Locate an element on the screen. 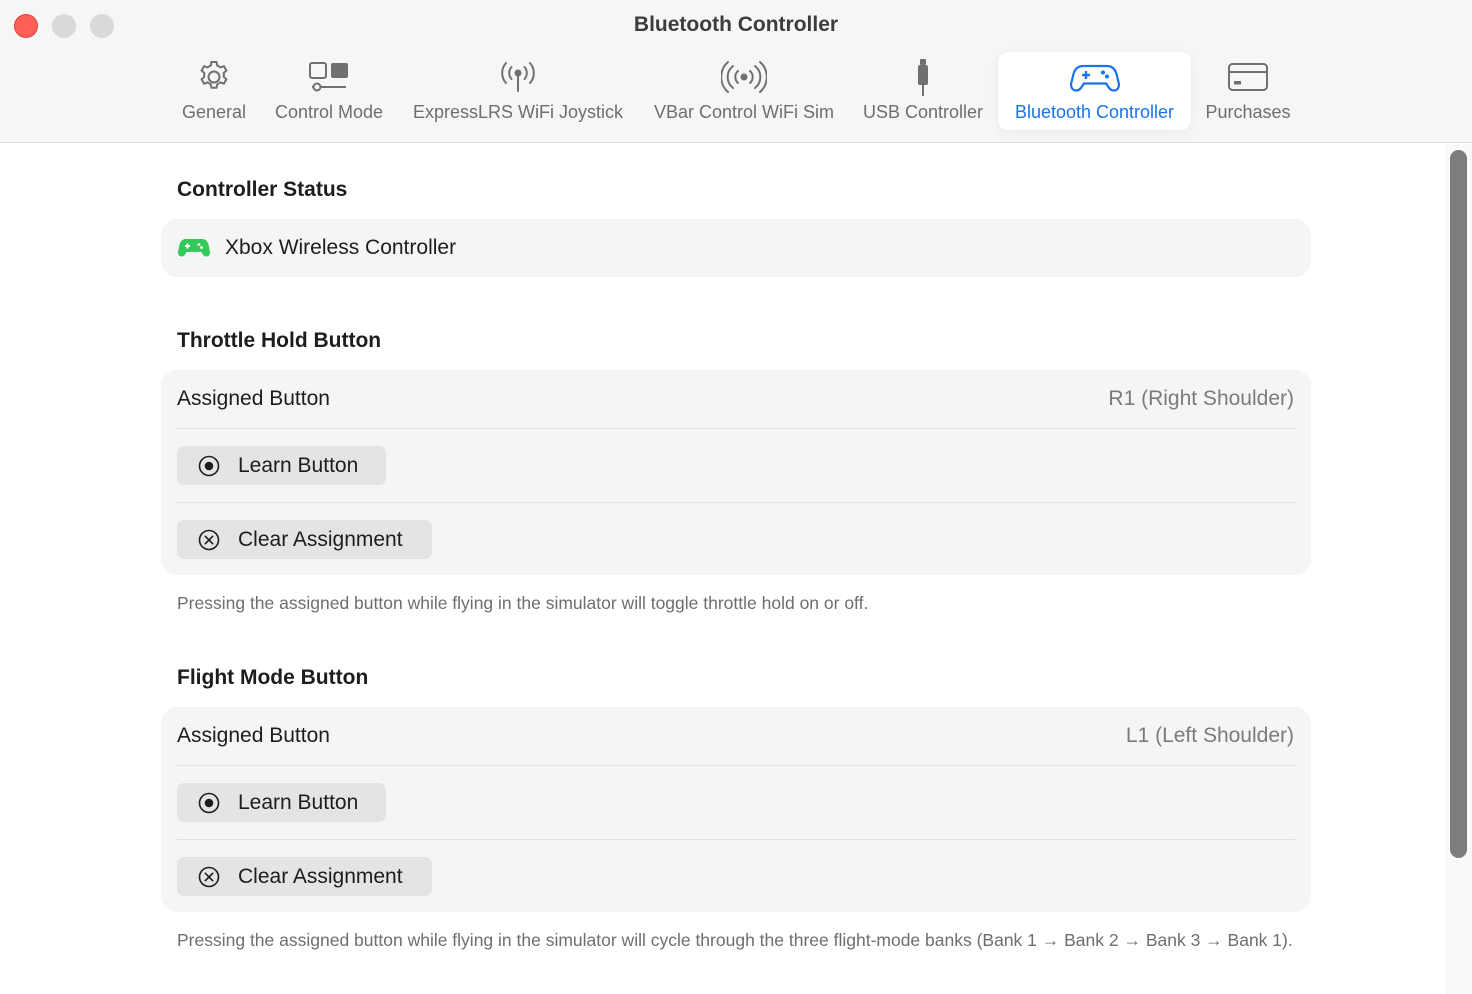 The width and height of the screenshot is (1472, 994). tab-expresslrs-wifi-joystick: ExpressLRS WiFi Joystick is located at coordinates (518, 91).